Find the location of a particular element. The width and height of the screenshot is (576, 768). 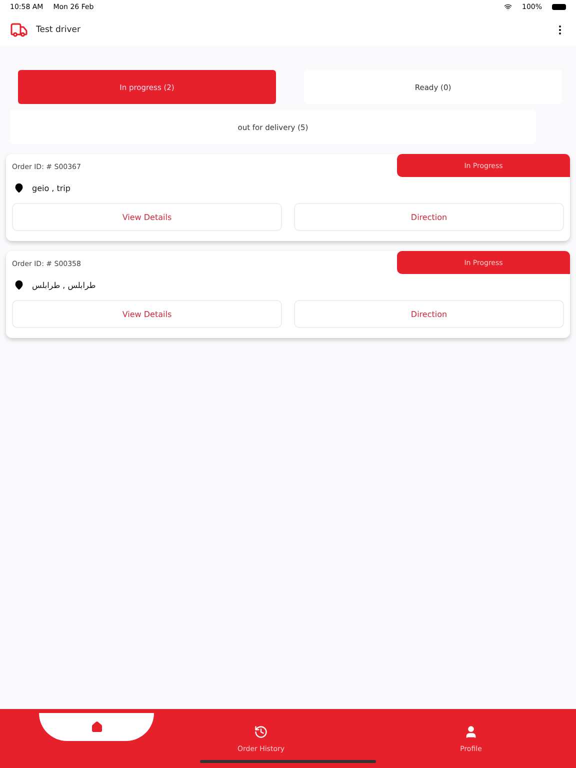

wifi-icon is located at coordinates (508, 7).